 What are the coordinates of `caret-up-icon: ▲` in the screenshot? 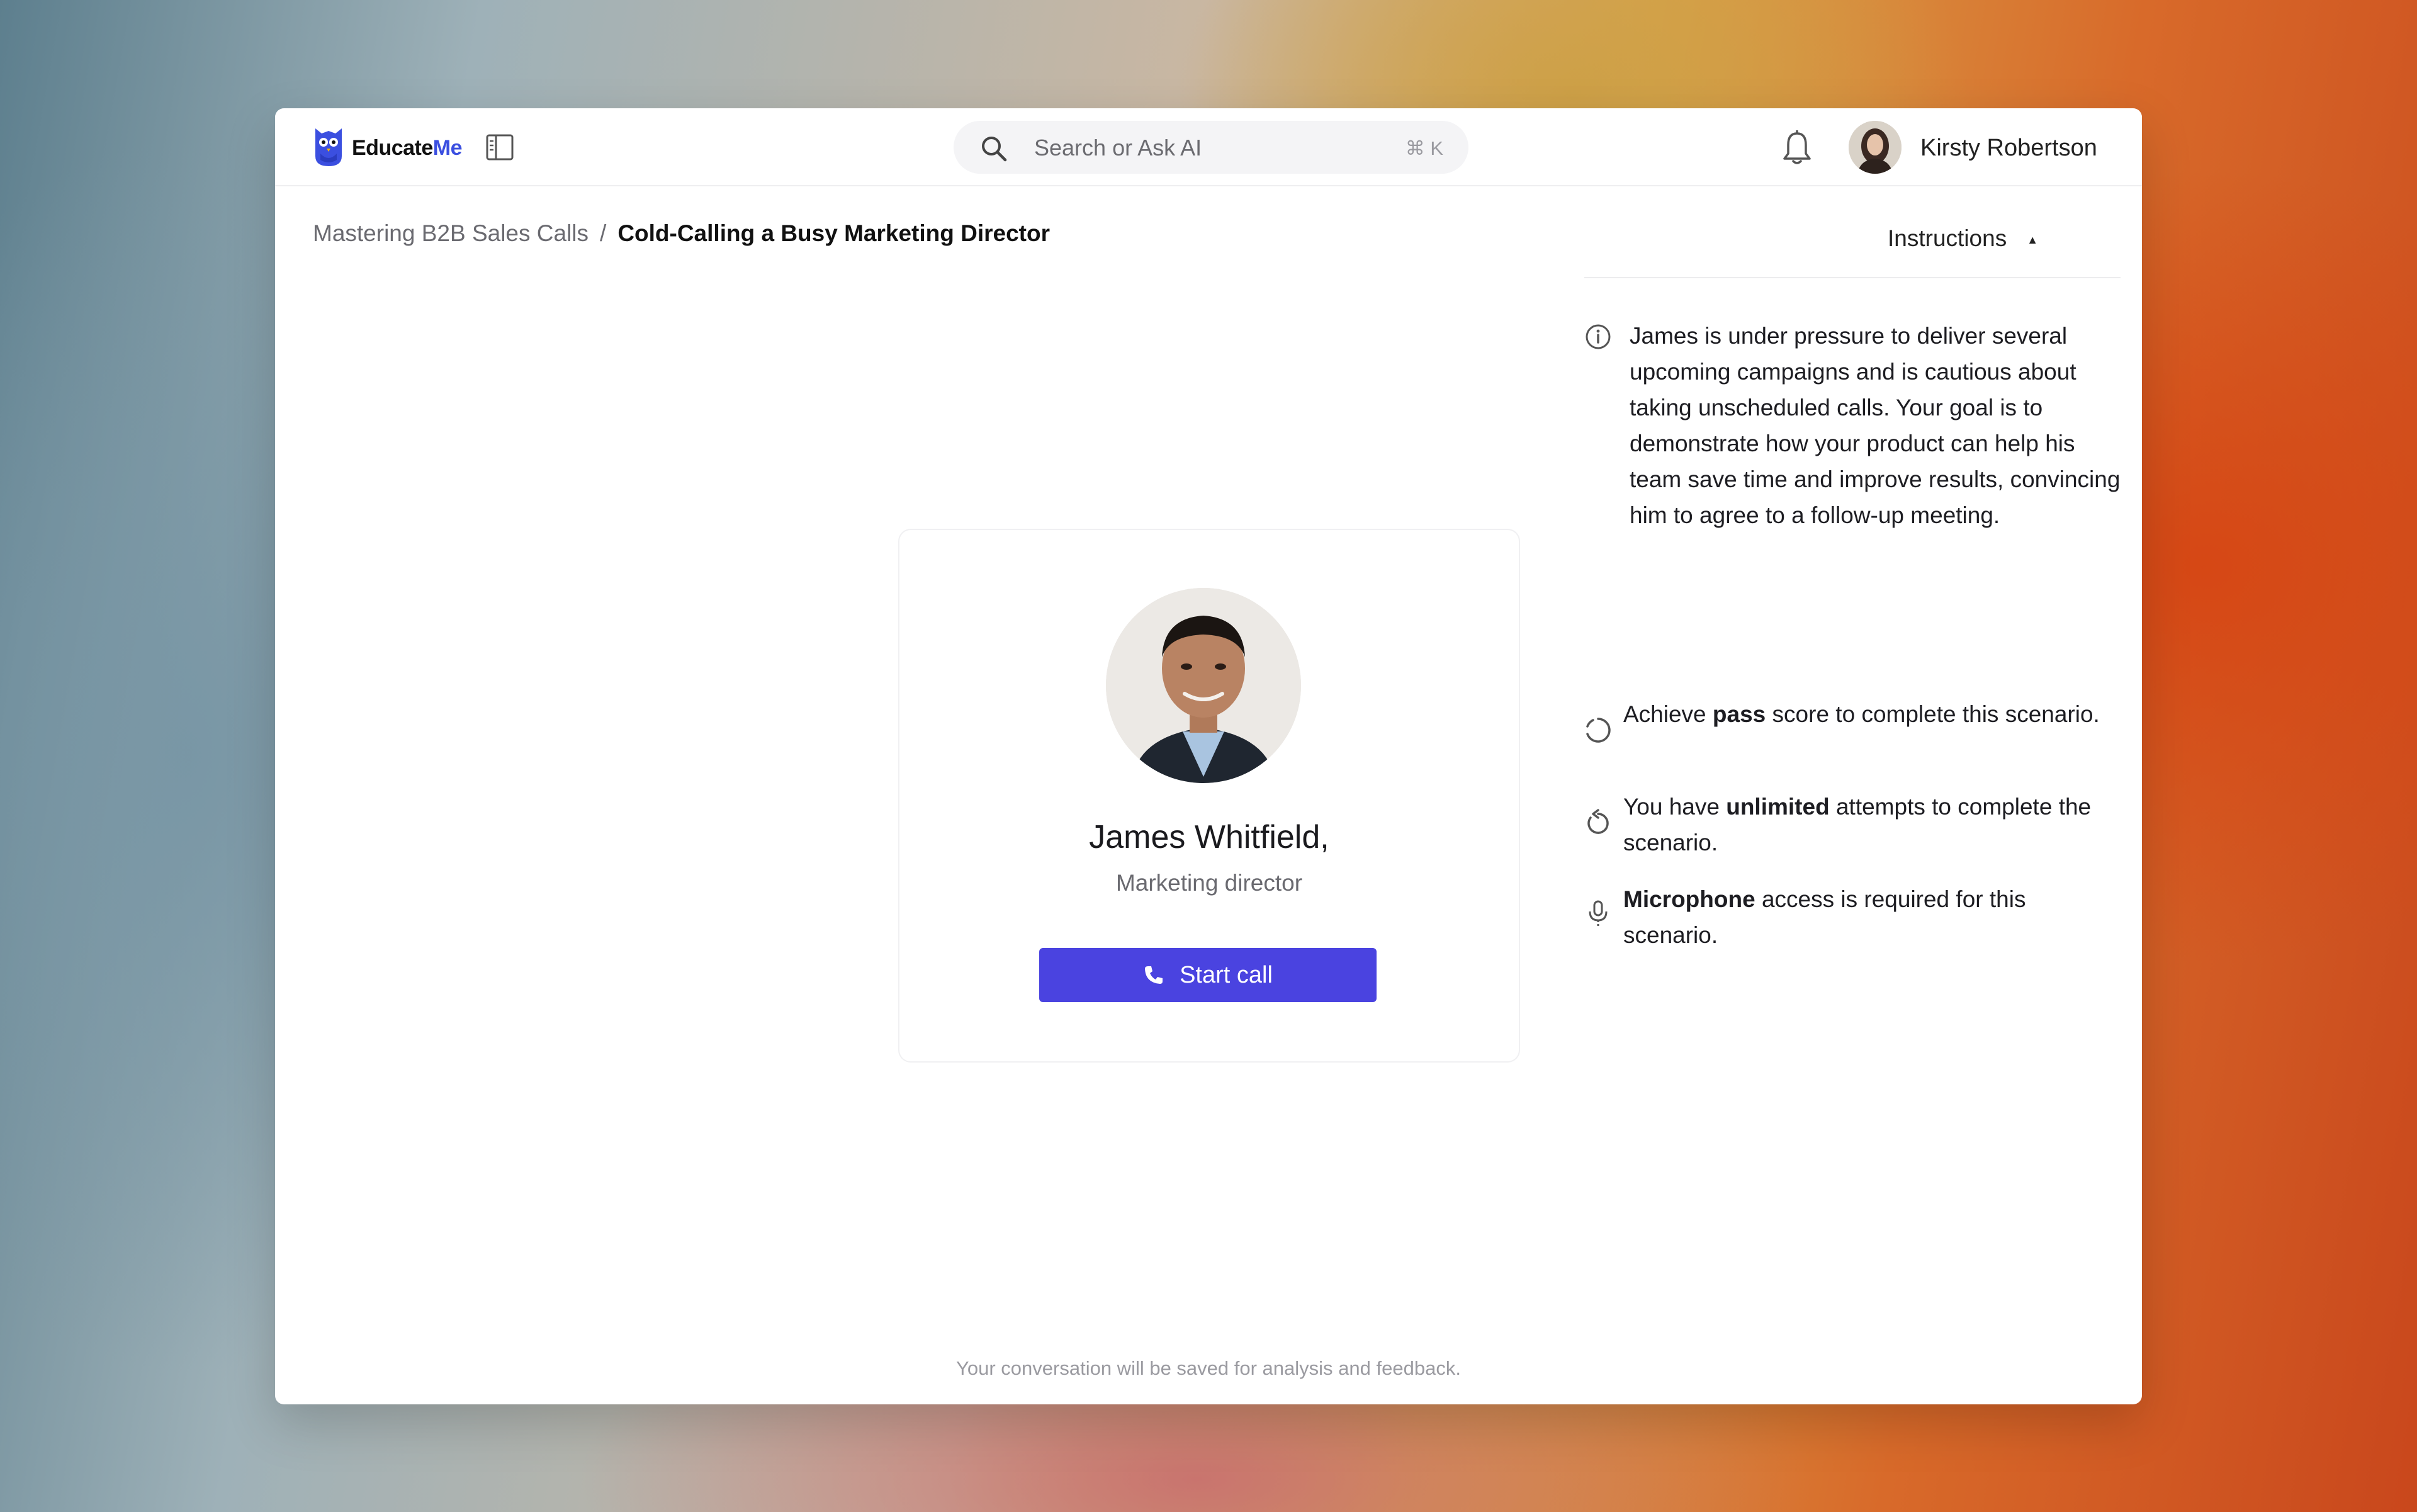 It's located at (2033, 239).